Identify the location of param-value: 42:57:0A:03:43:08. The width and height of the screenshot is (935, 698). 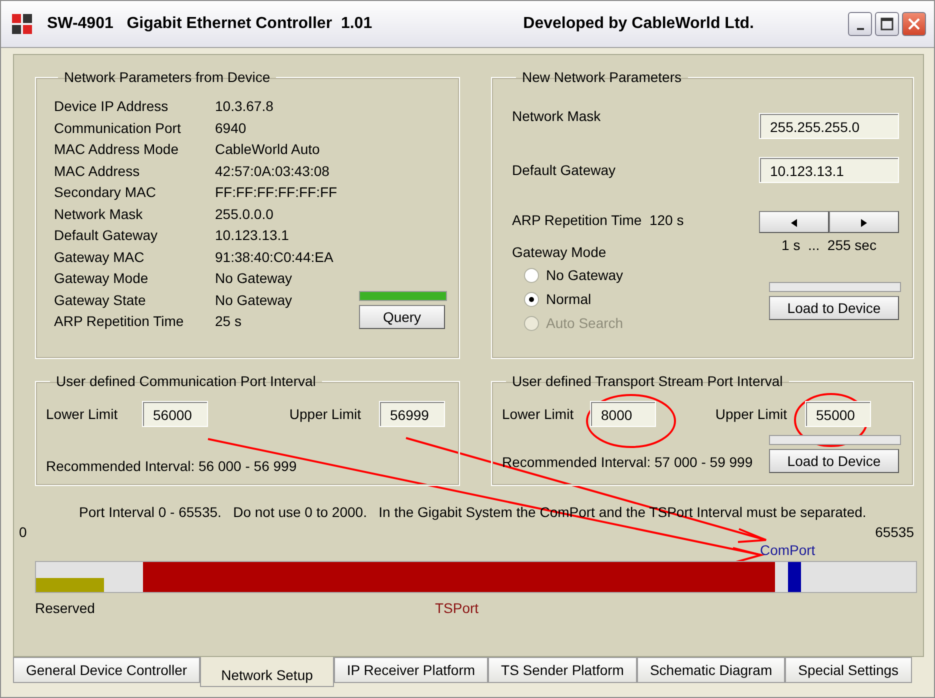
(272, 171).